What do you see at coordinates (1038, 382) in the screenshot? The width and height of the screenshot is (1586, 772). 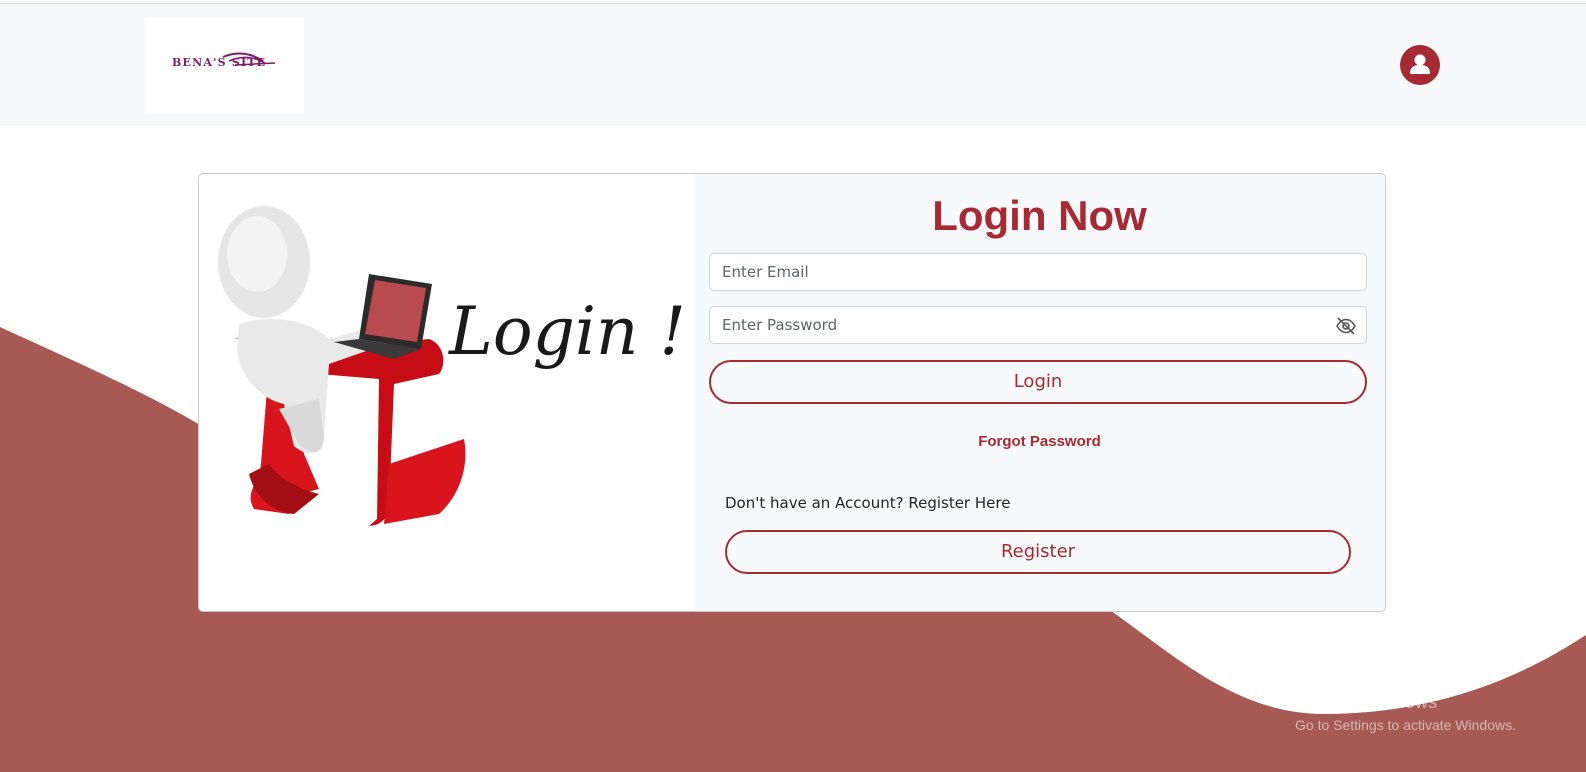 I see `login-button: Login` at bounding box center [1038, 382].